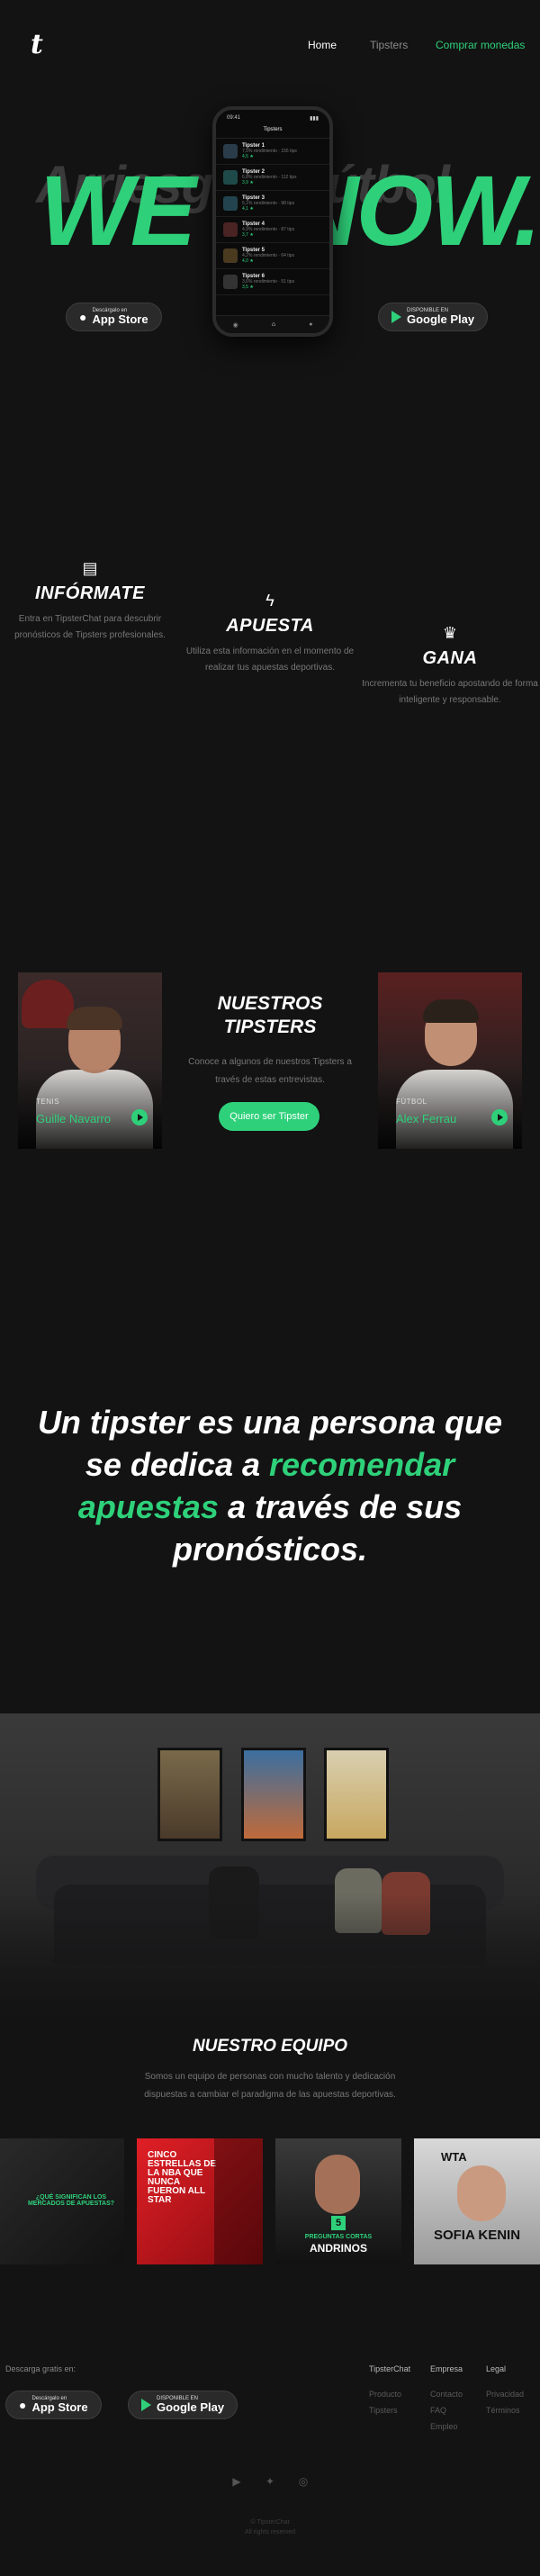  I want to click on nav-home: Home, so click(323, 45).